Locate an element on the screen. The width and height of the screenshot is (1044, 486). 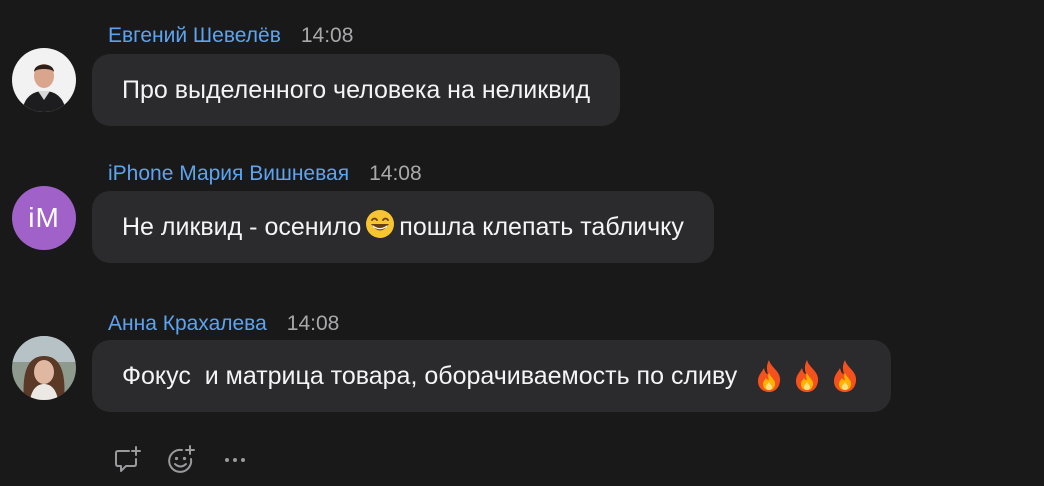
avatar-initials: iM is located at coordinates (44, 217).